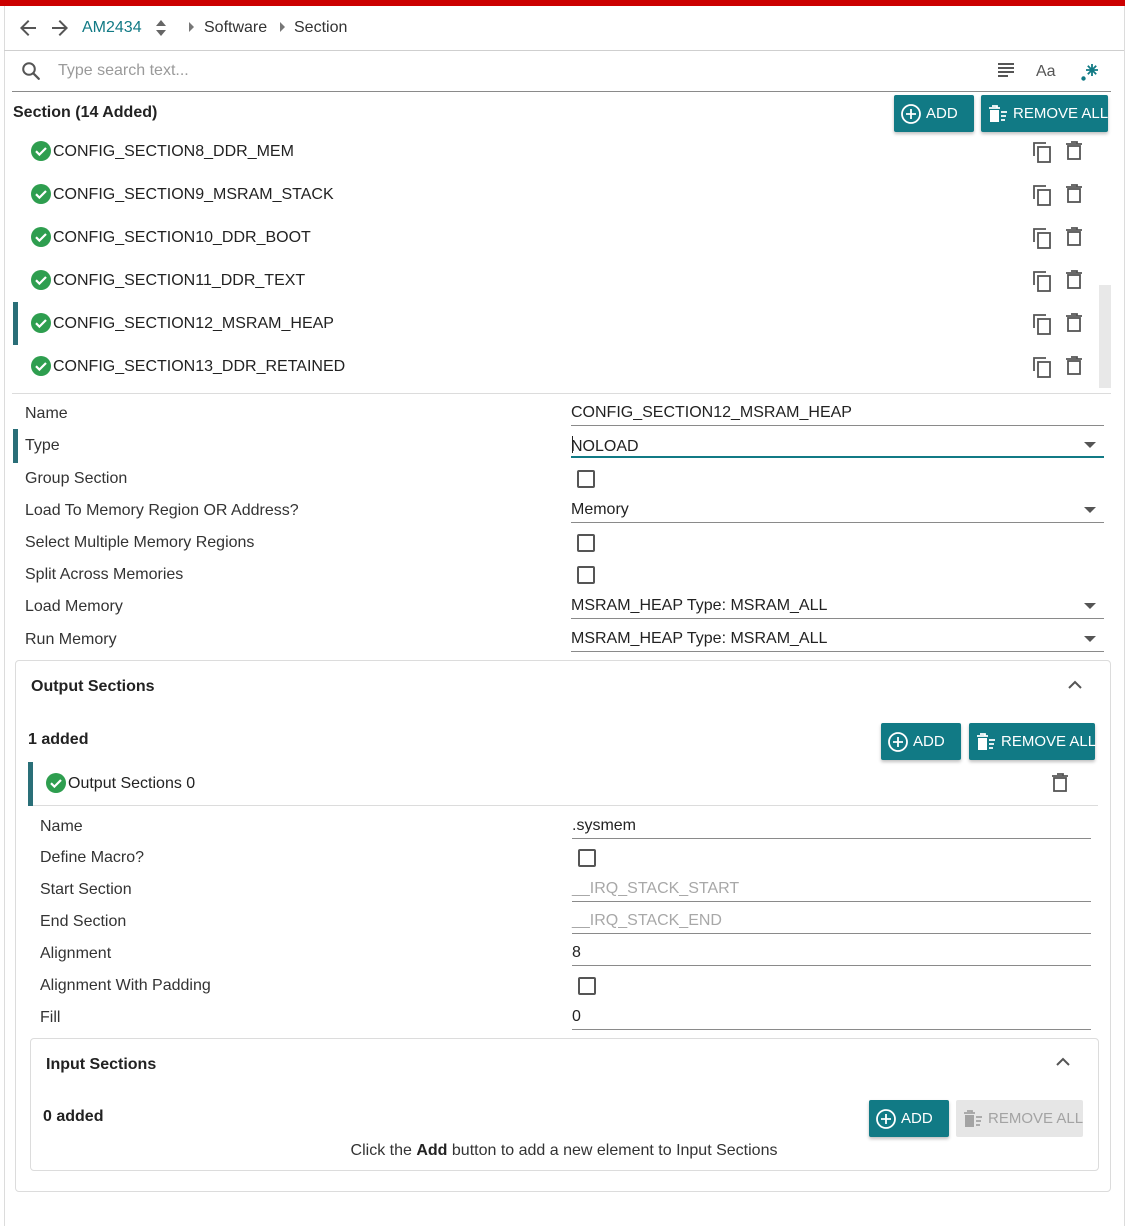 The image size is (1125, 1226). What do you see at coordinates (1105, 336) in the screenshot?
I see `list-scrollbar` at bounding box center [1105, 336].